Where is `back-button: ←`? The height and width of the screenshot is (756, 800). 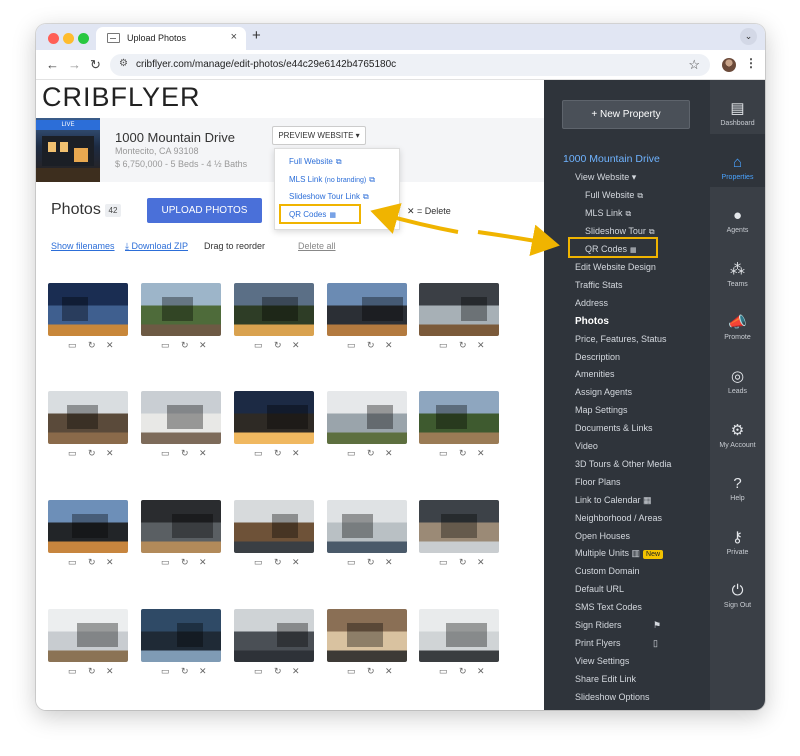
back-button: ← is located at coordinates (52, 64).